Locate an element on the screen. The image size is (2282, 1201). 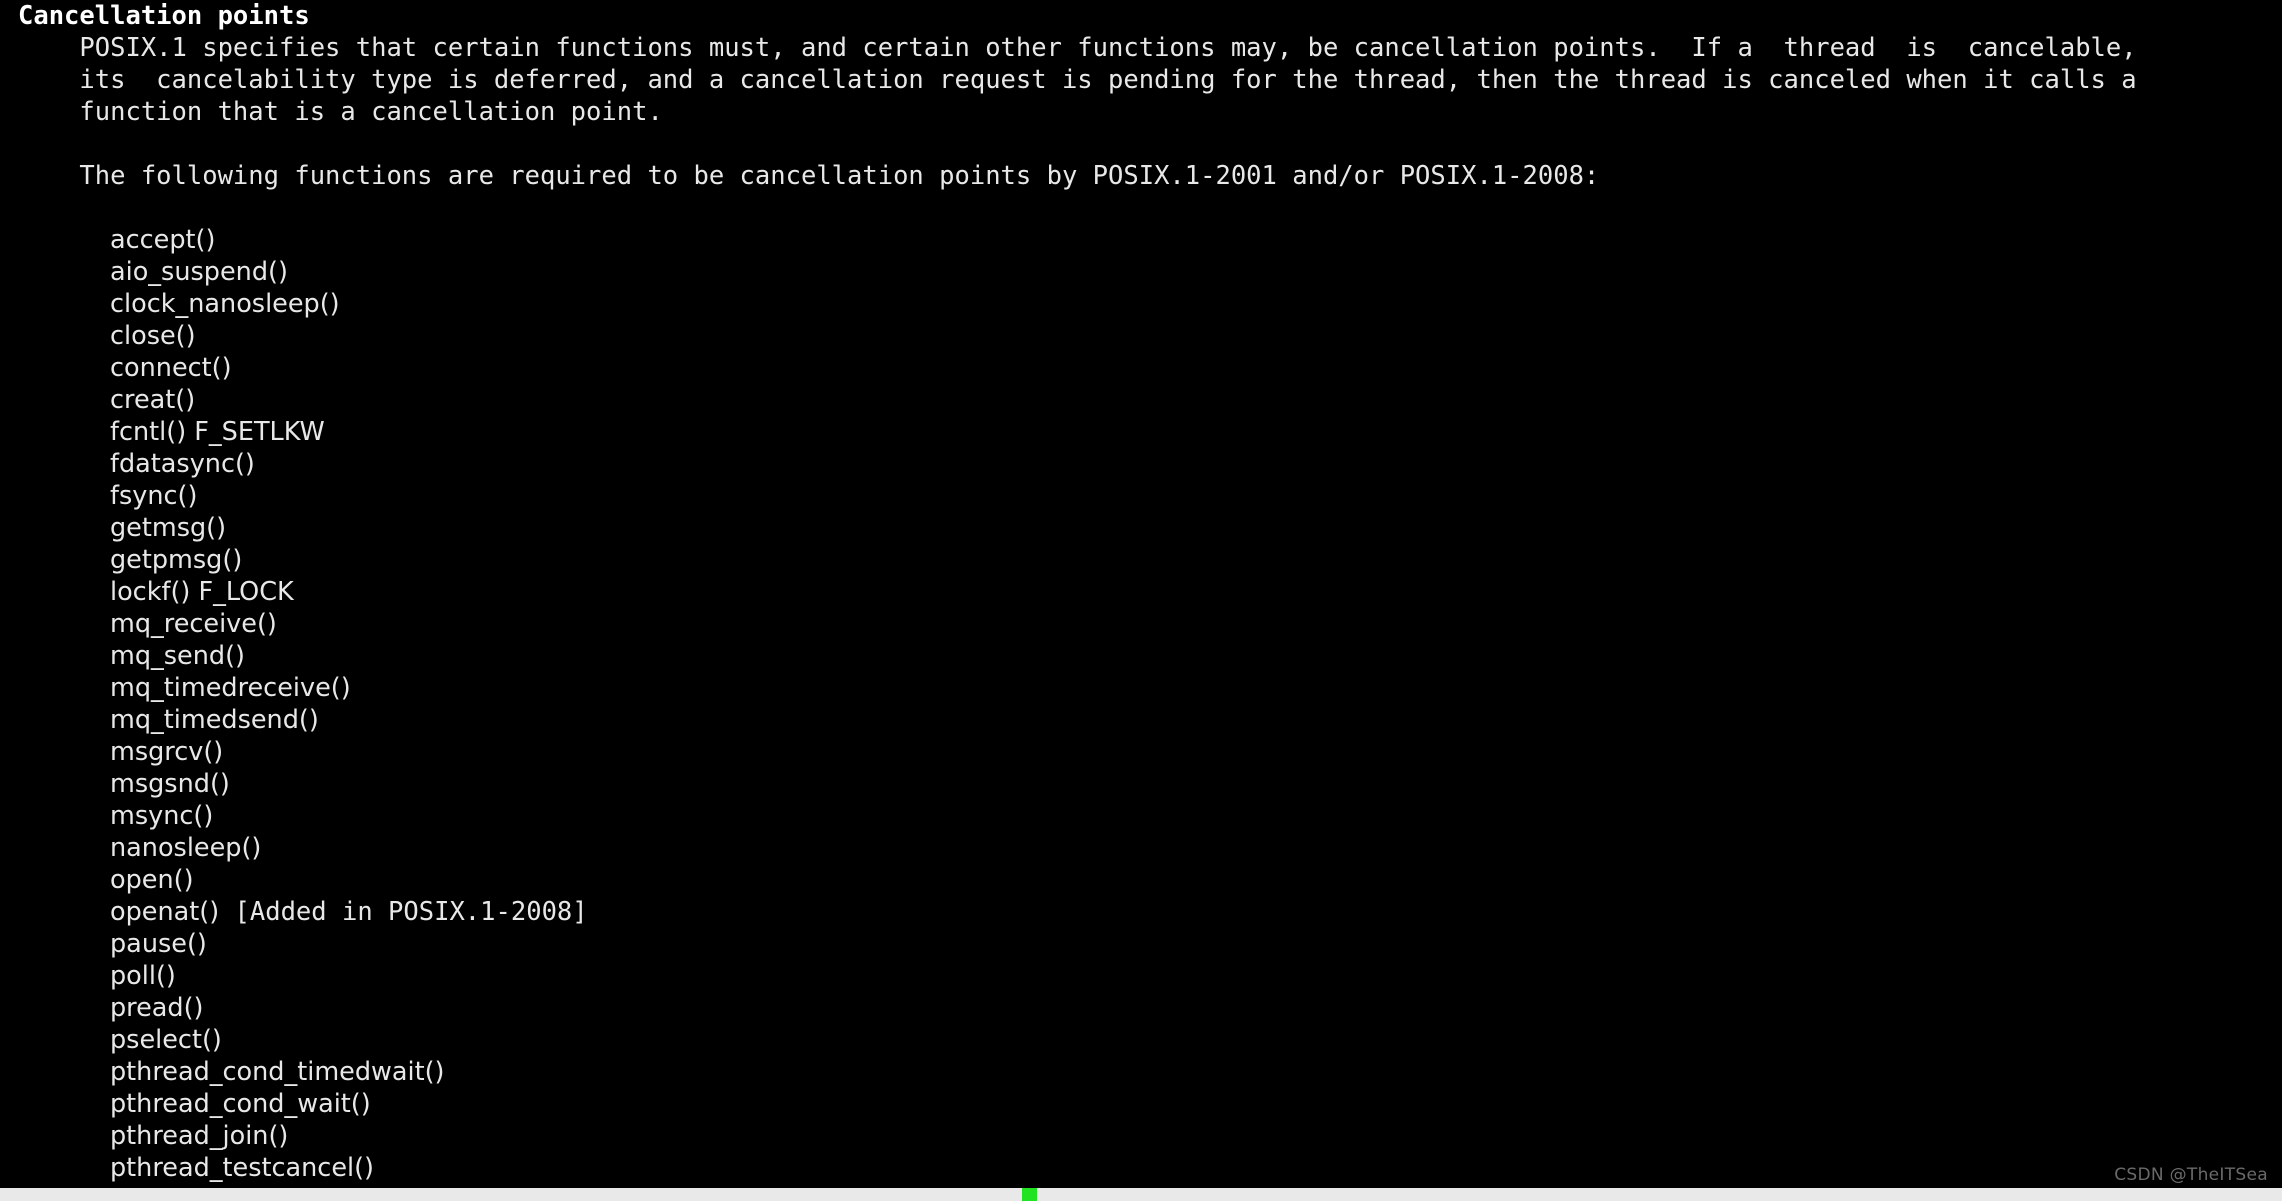
function-list-item: pselect() is located at coordinates (1141, 1040).